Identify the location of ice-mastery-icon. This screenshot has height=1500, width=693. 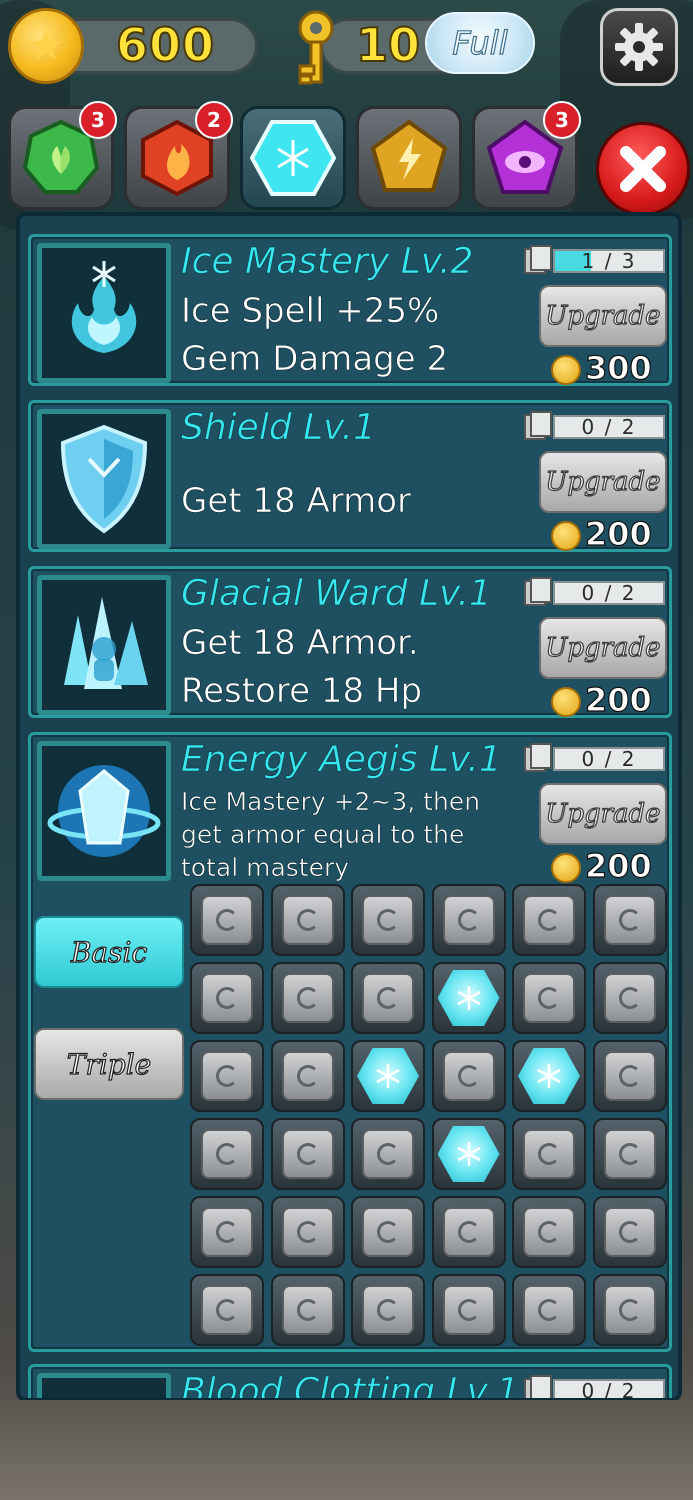
(104, 313).